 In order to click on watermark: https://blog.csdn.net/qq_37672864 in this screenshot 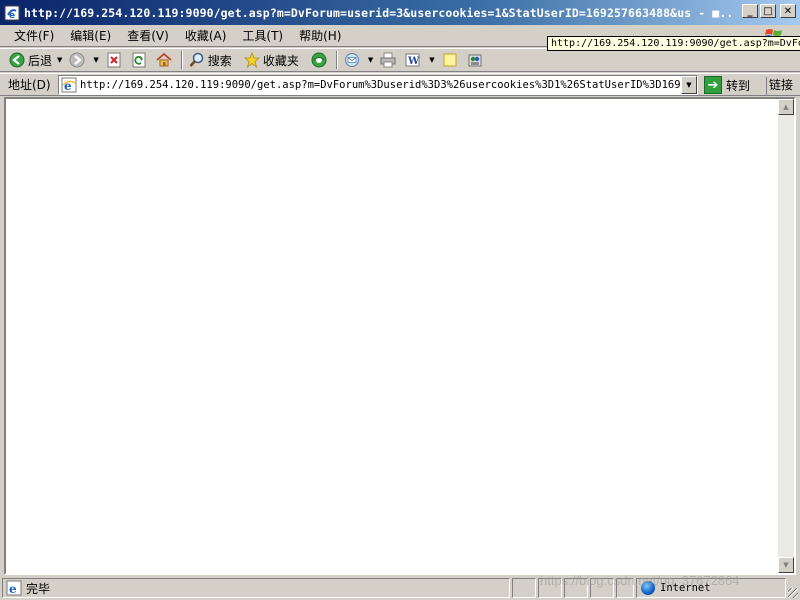, I will do `click(640, 580)`.